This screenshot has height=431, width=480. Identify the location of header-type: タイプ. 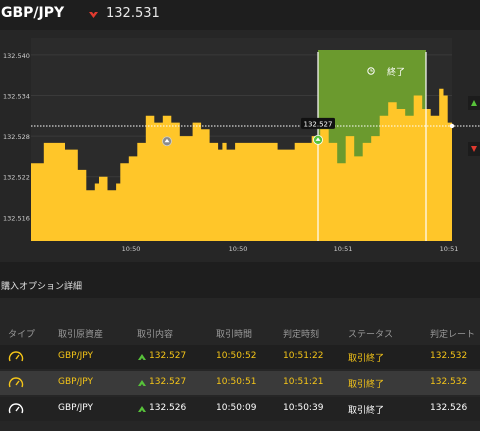
(22, 335).